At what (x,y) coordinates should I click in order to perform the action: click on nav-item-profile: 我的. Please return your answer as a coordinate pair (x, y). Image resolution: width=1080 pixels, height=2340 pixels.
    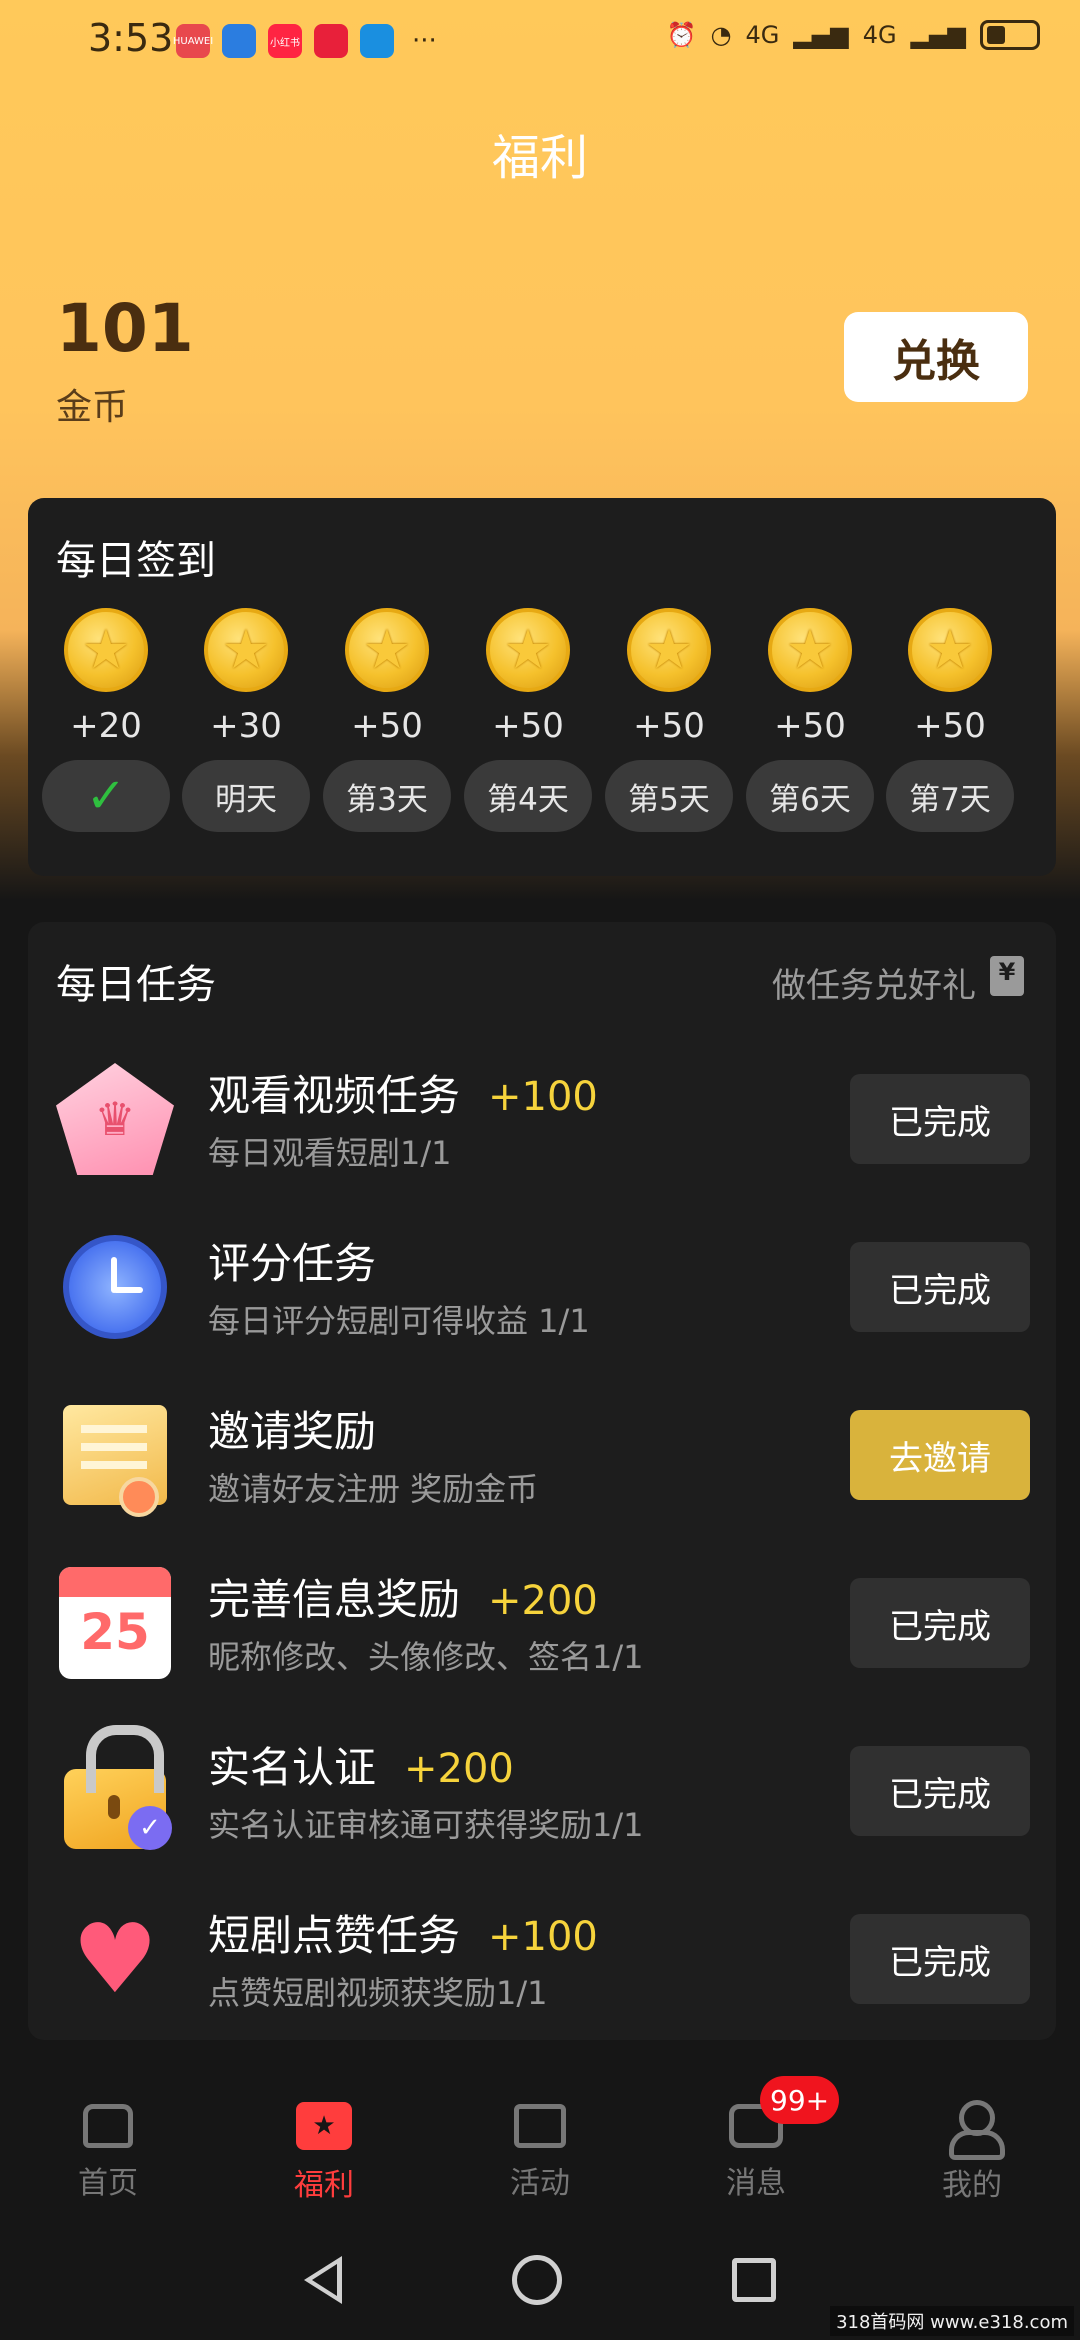
    Looking at the image, I should click on (972, 2145).